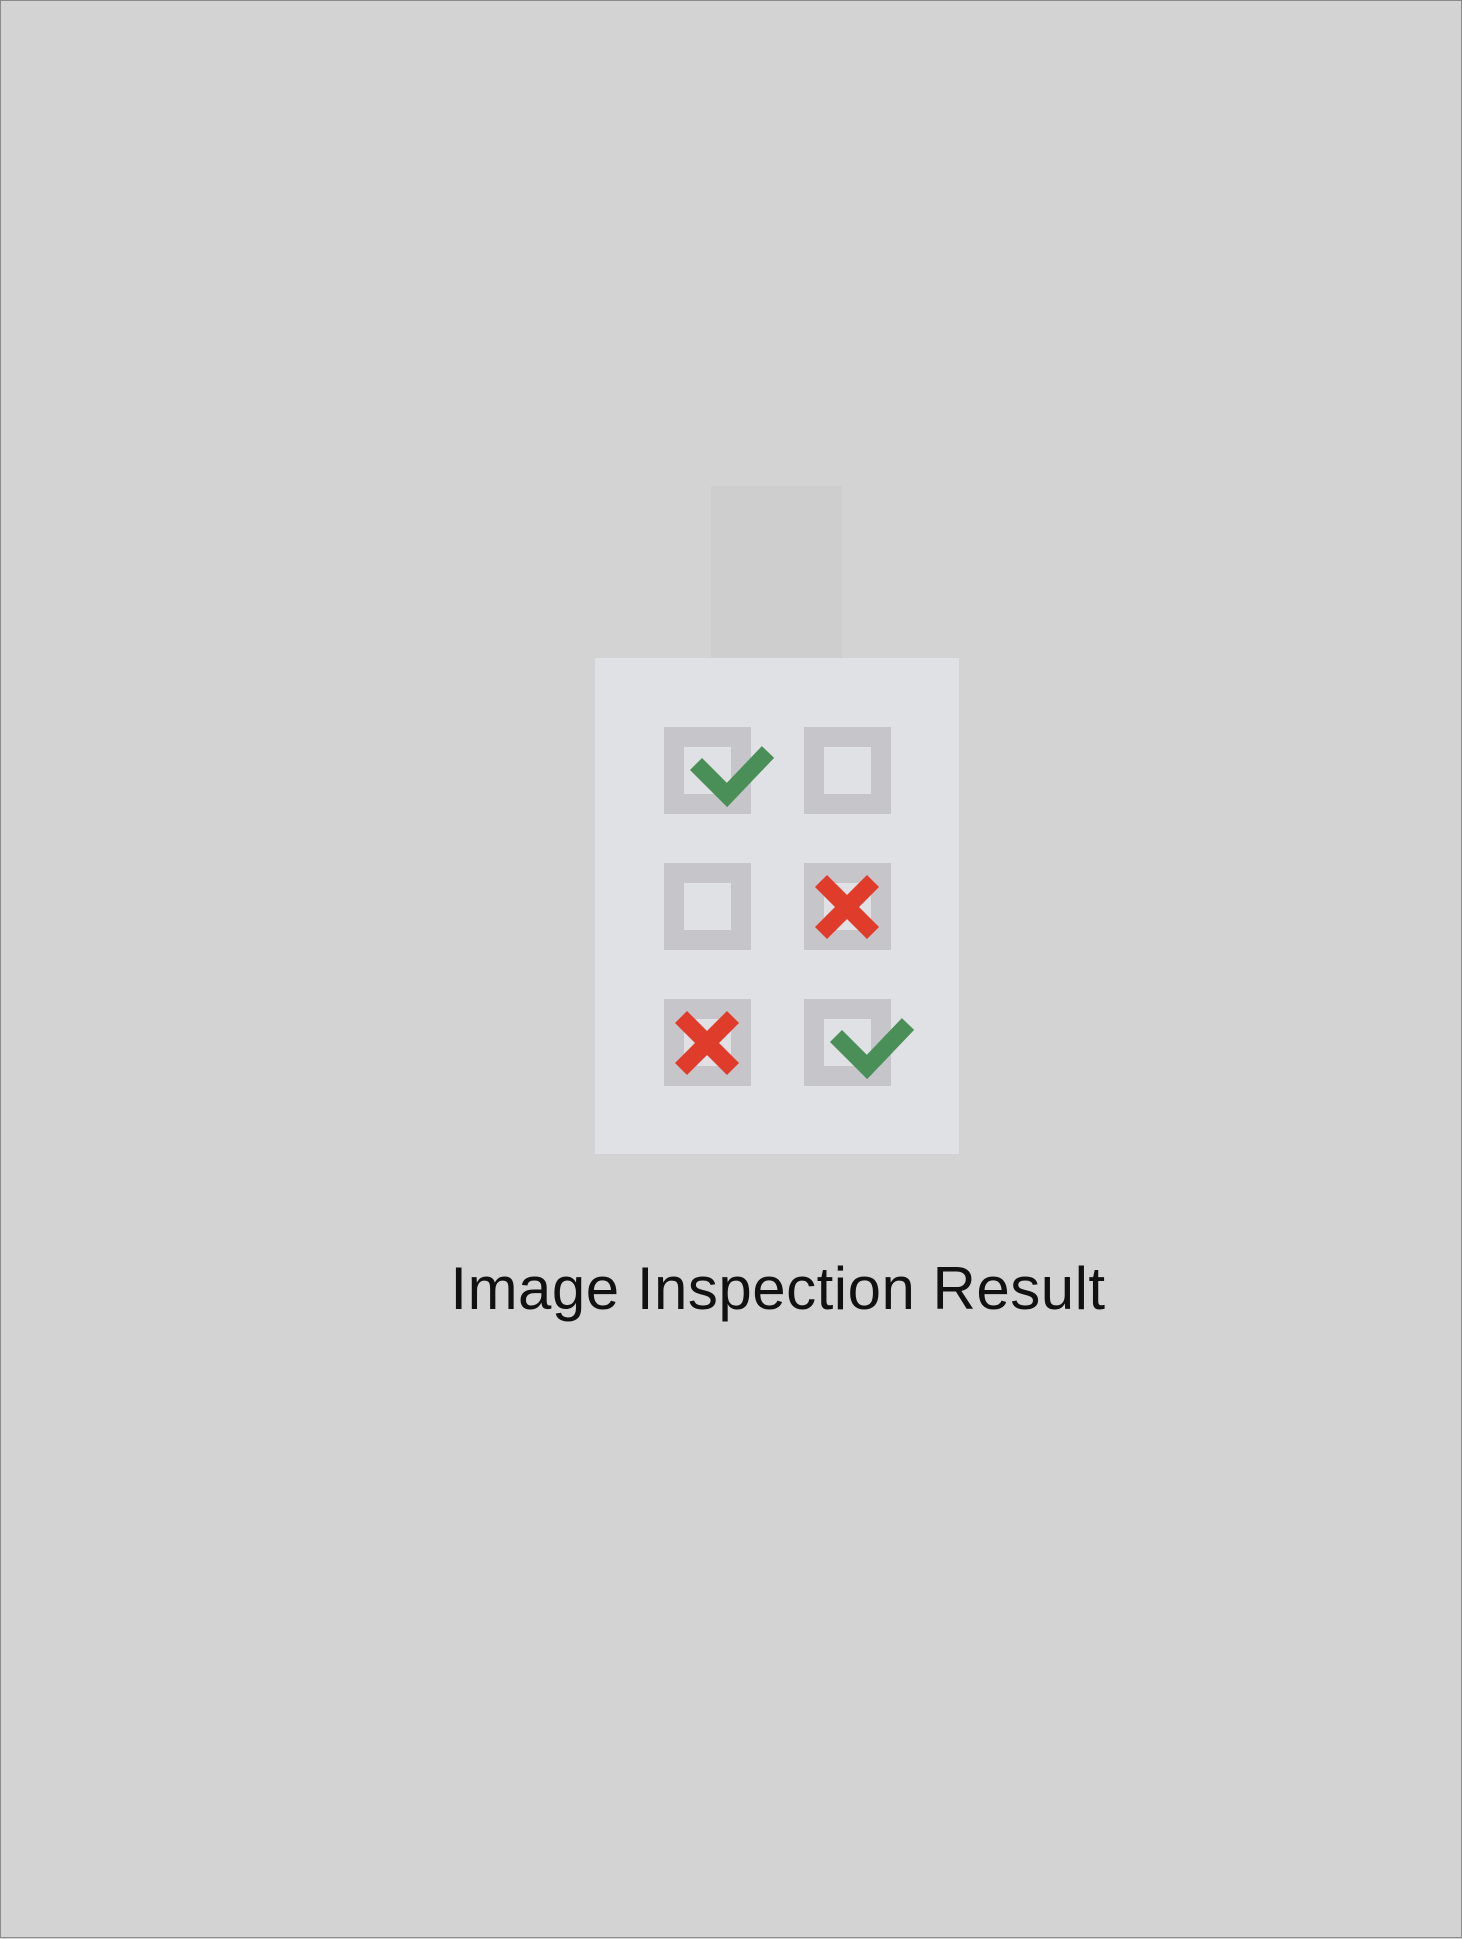  Describe the element at coordinates (776, 573) in the screenshot. I see `clip-tab` at that location.